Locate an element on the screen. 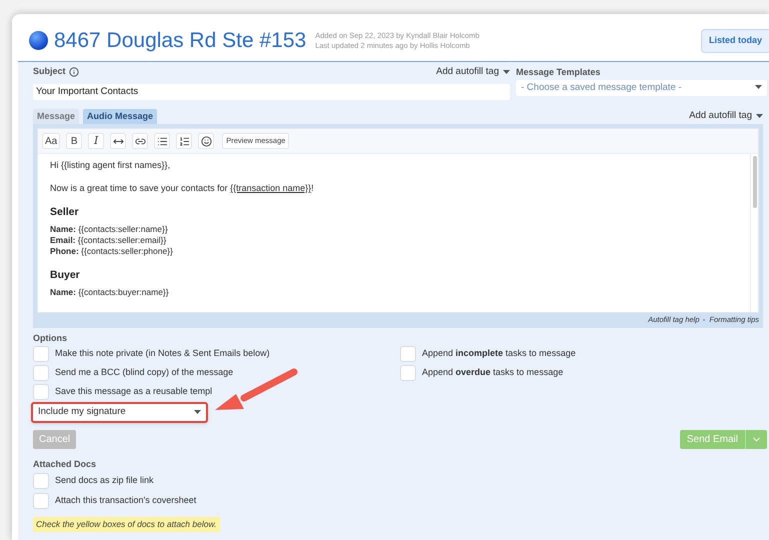 The height and width of the screenshot is (540, 769). checkbox-label: Send me a BCC (blind copy) of the message is located at coordinates (144, 372).